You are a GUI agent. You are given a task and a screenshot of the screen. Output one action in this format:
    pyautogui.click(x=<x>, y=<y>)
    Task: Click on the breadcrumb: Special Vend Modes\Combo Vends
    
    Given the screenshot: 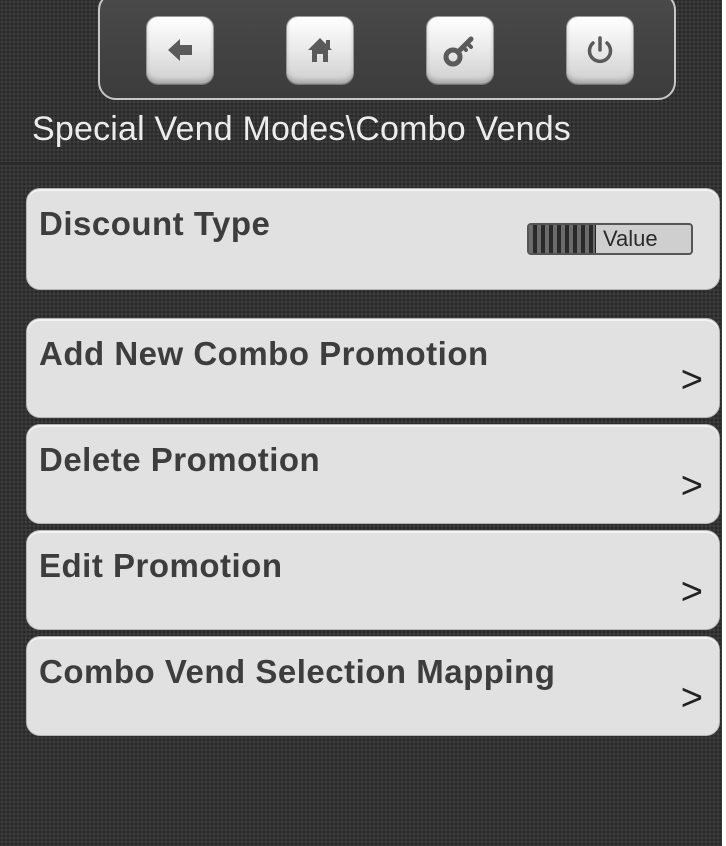 What is the action you would take?
    pyautogui.click(x=302, y=129)
    